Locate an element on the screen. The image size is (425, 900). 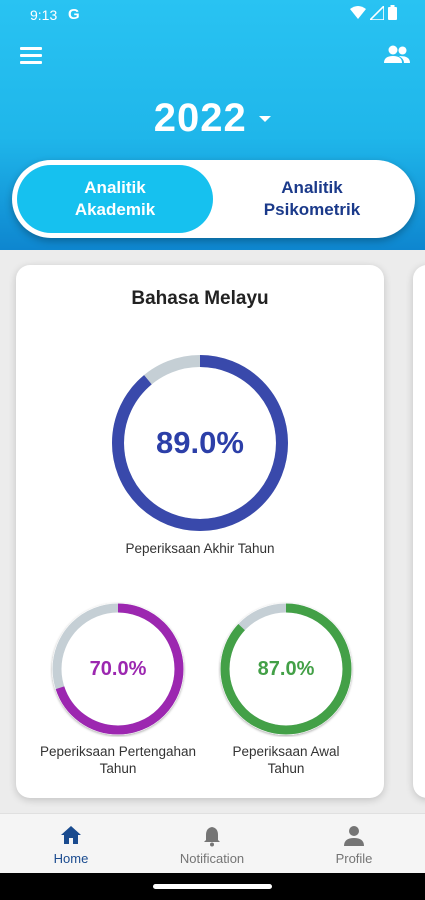
gauge-value: 70.0% is located at coordinates (118, 668).